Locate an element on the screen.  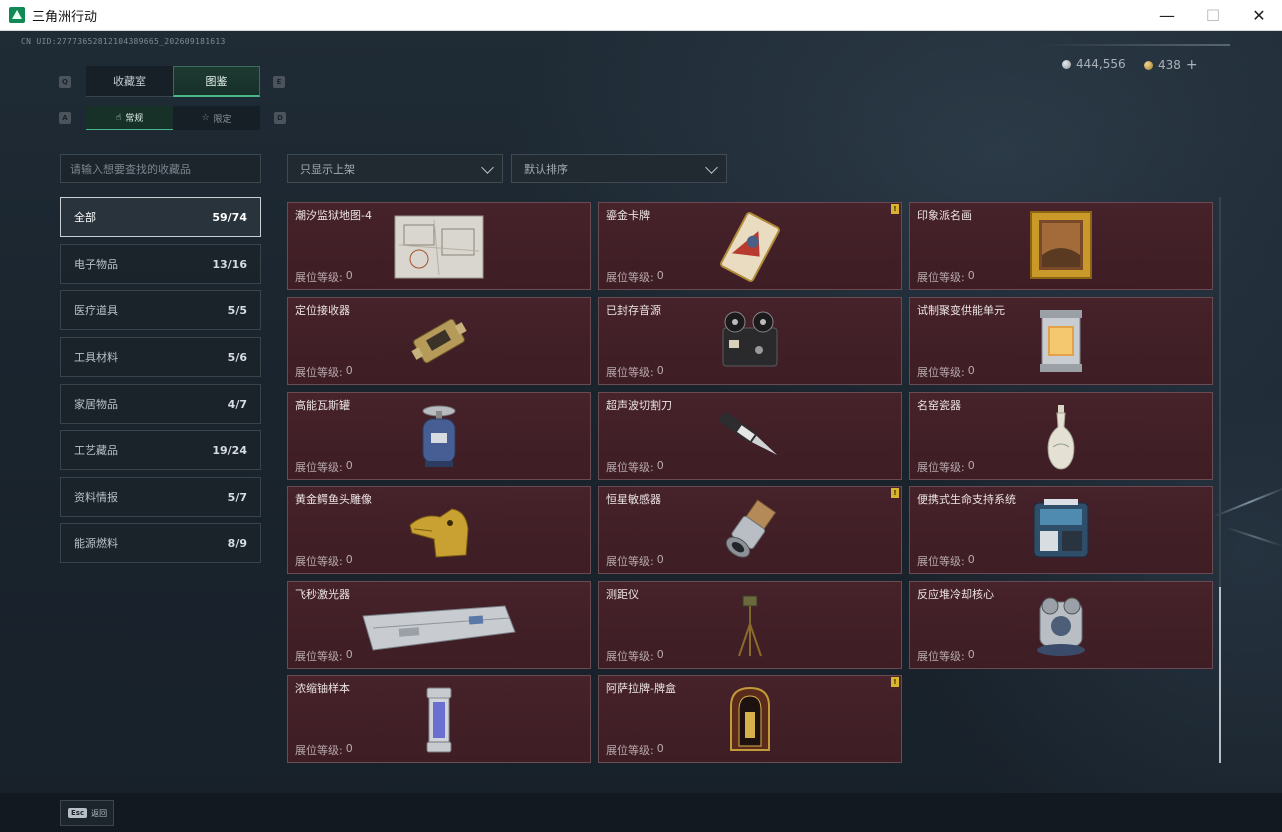
category-all: 全部 59/74 is located at coordinates (160, 217).